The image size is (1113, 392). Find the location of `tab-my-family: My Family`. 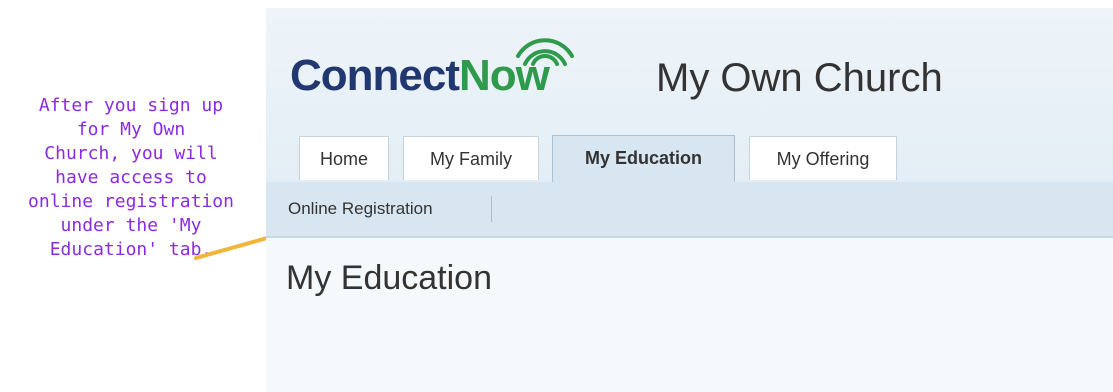

tab-my-family: My Family is located at coordinates (471, 158).